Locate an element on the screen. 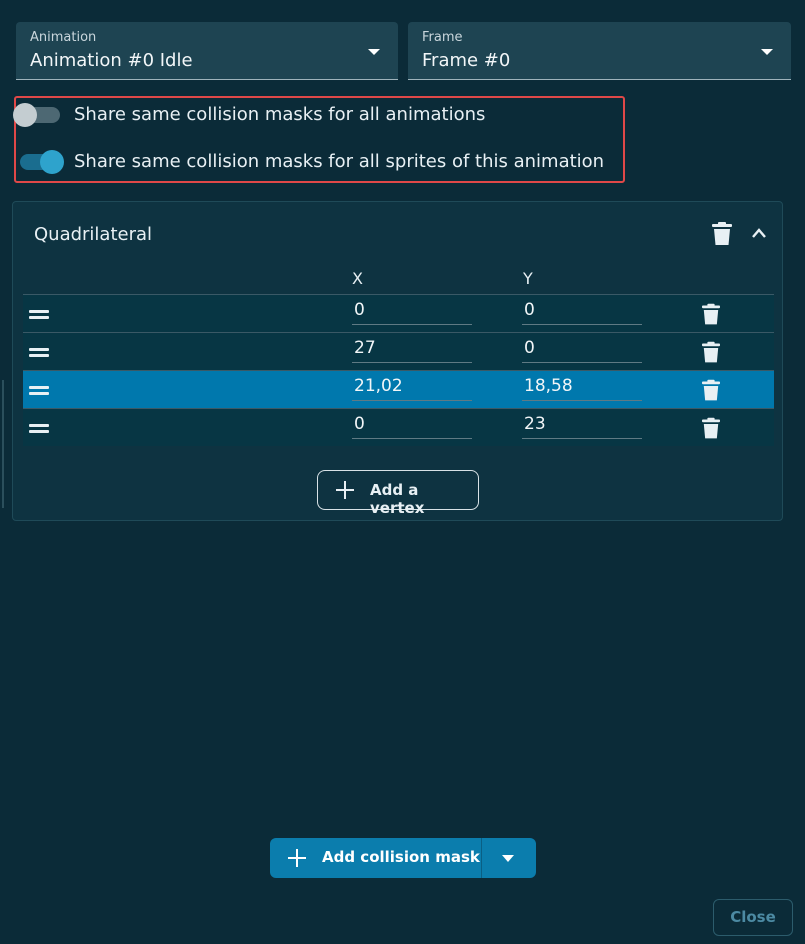 The width and height of the screenshot is (805, 944). add-collision-mask-split-button: Add collision mask is located at coordinates (403, 858).